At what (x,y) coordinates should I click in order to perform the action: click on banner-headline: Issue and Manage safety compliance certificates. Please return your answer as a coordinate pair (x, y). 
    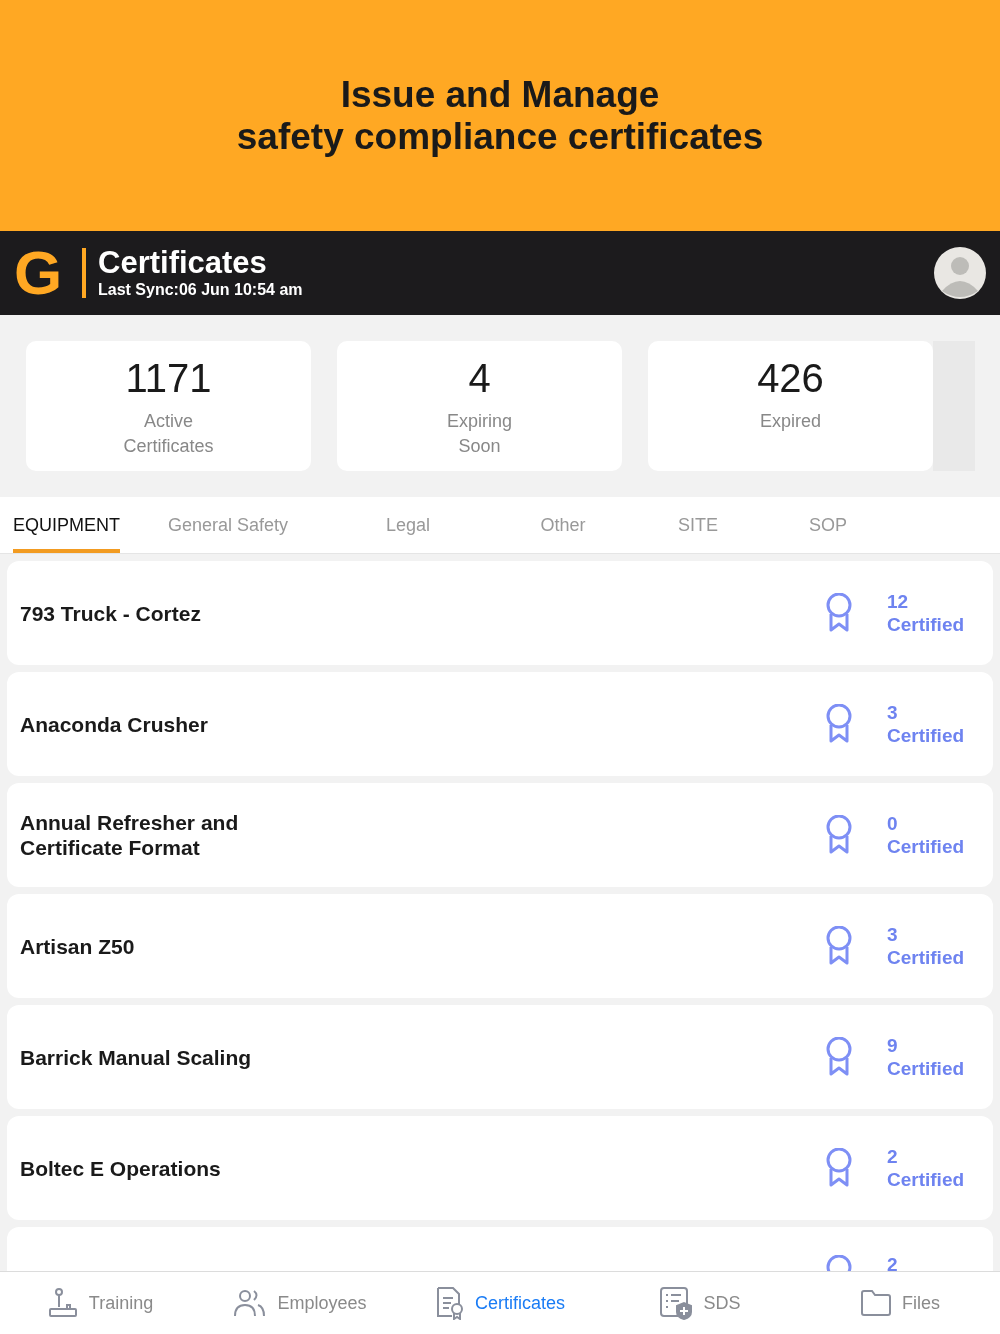
    Looking at the image, I should click on (500, 115).